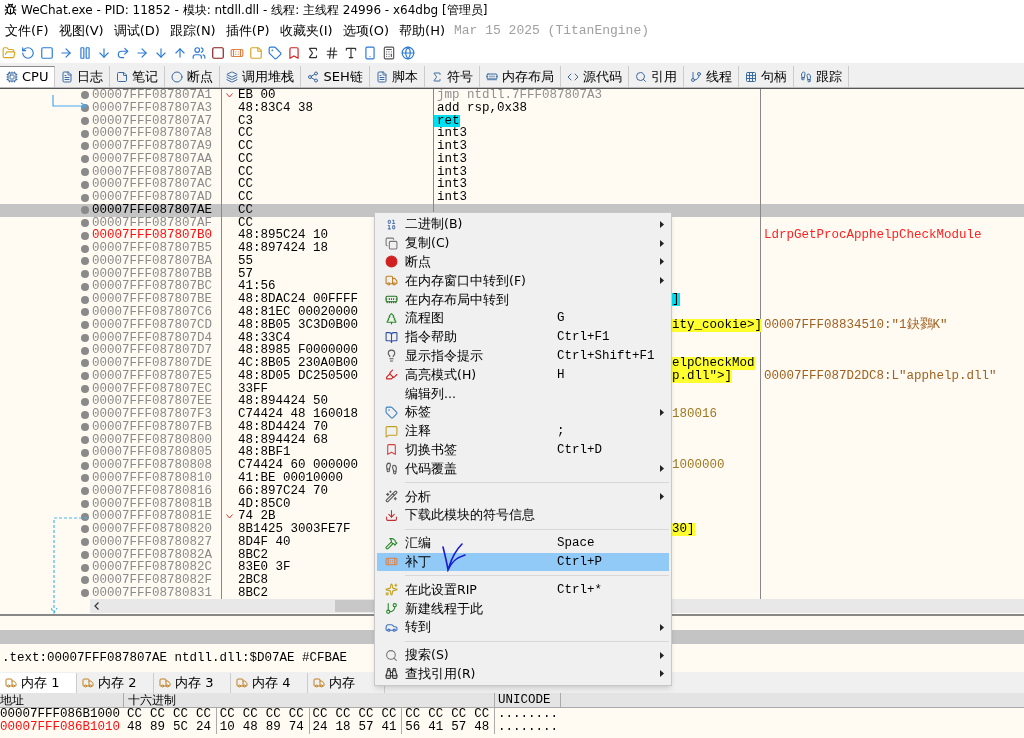 The height and width of the screenshot is (738, 1024). What do you see at coordinates (676, 299) in the screenshot?
I see `operand-cell: ]` at bounding box center [676, 299].